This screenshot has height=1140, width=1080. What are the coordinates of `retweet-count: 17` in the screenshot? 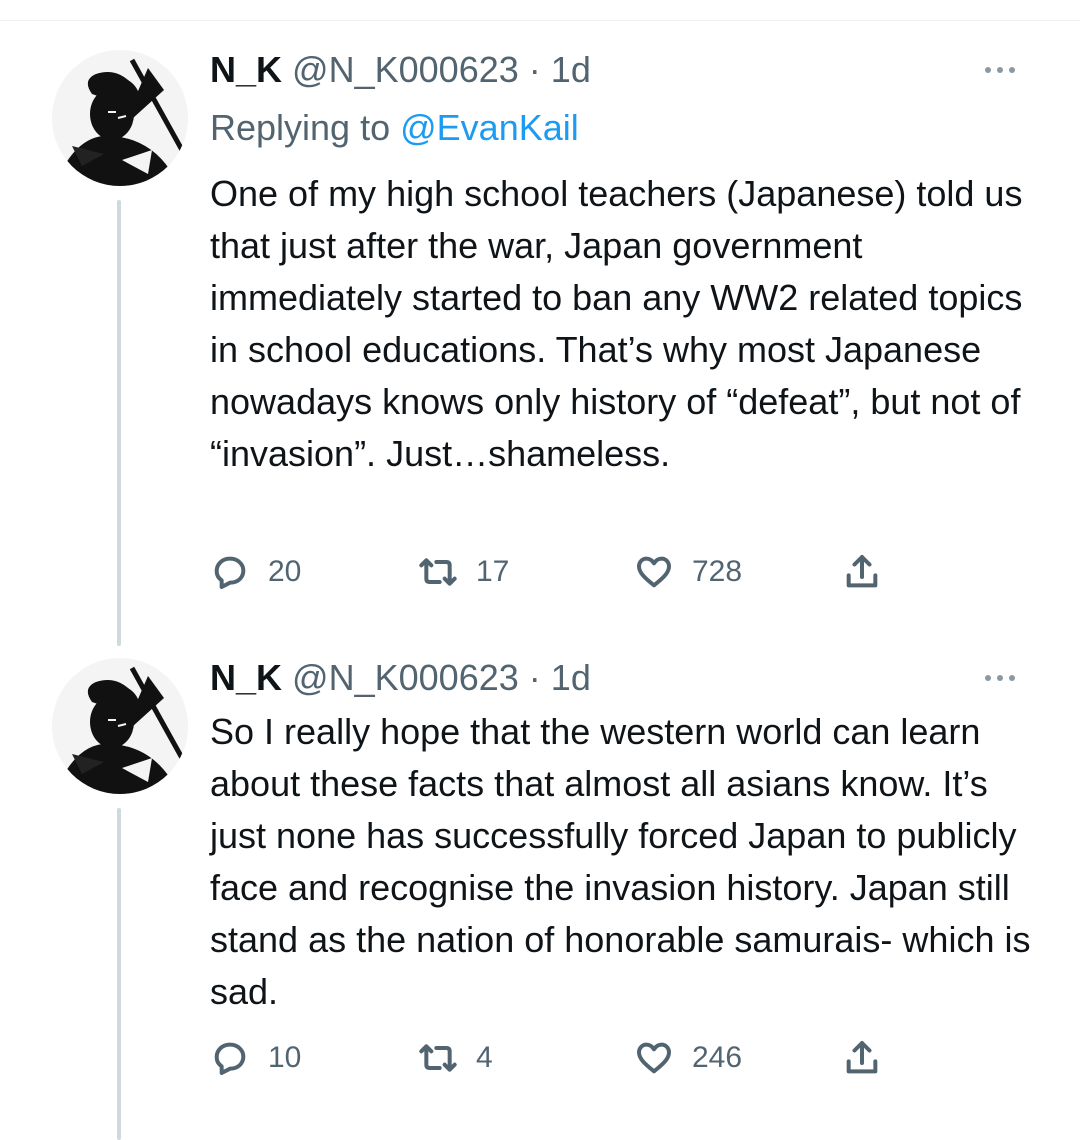 It's located at (493, 571).